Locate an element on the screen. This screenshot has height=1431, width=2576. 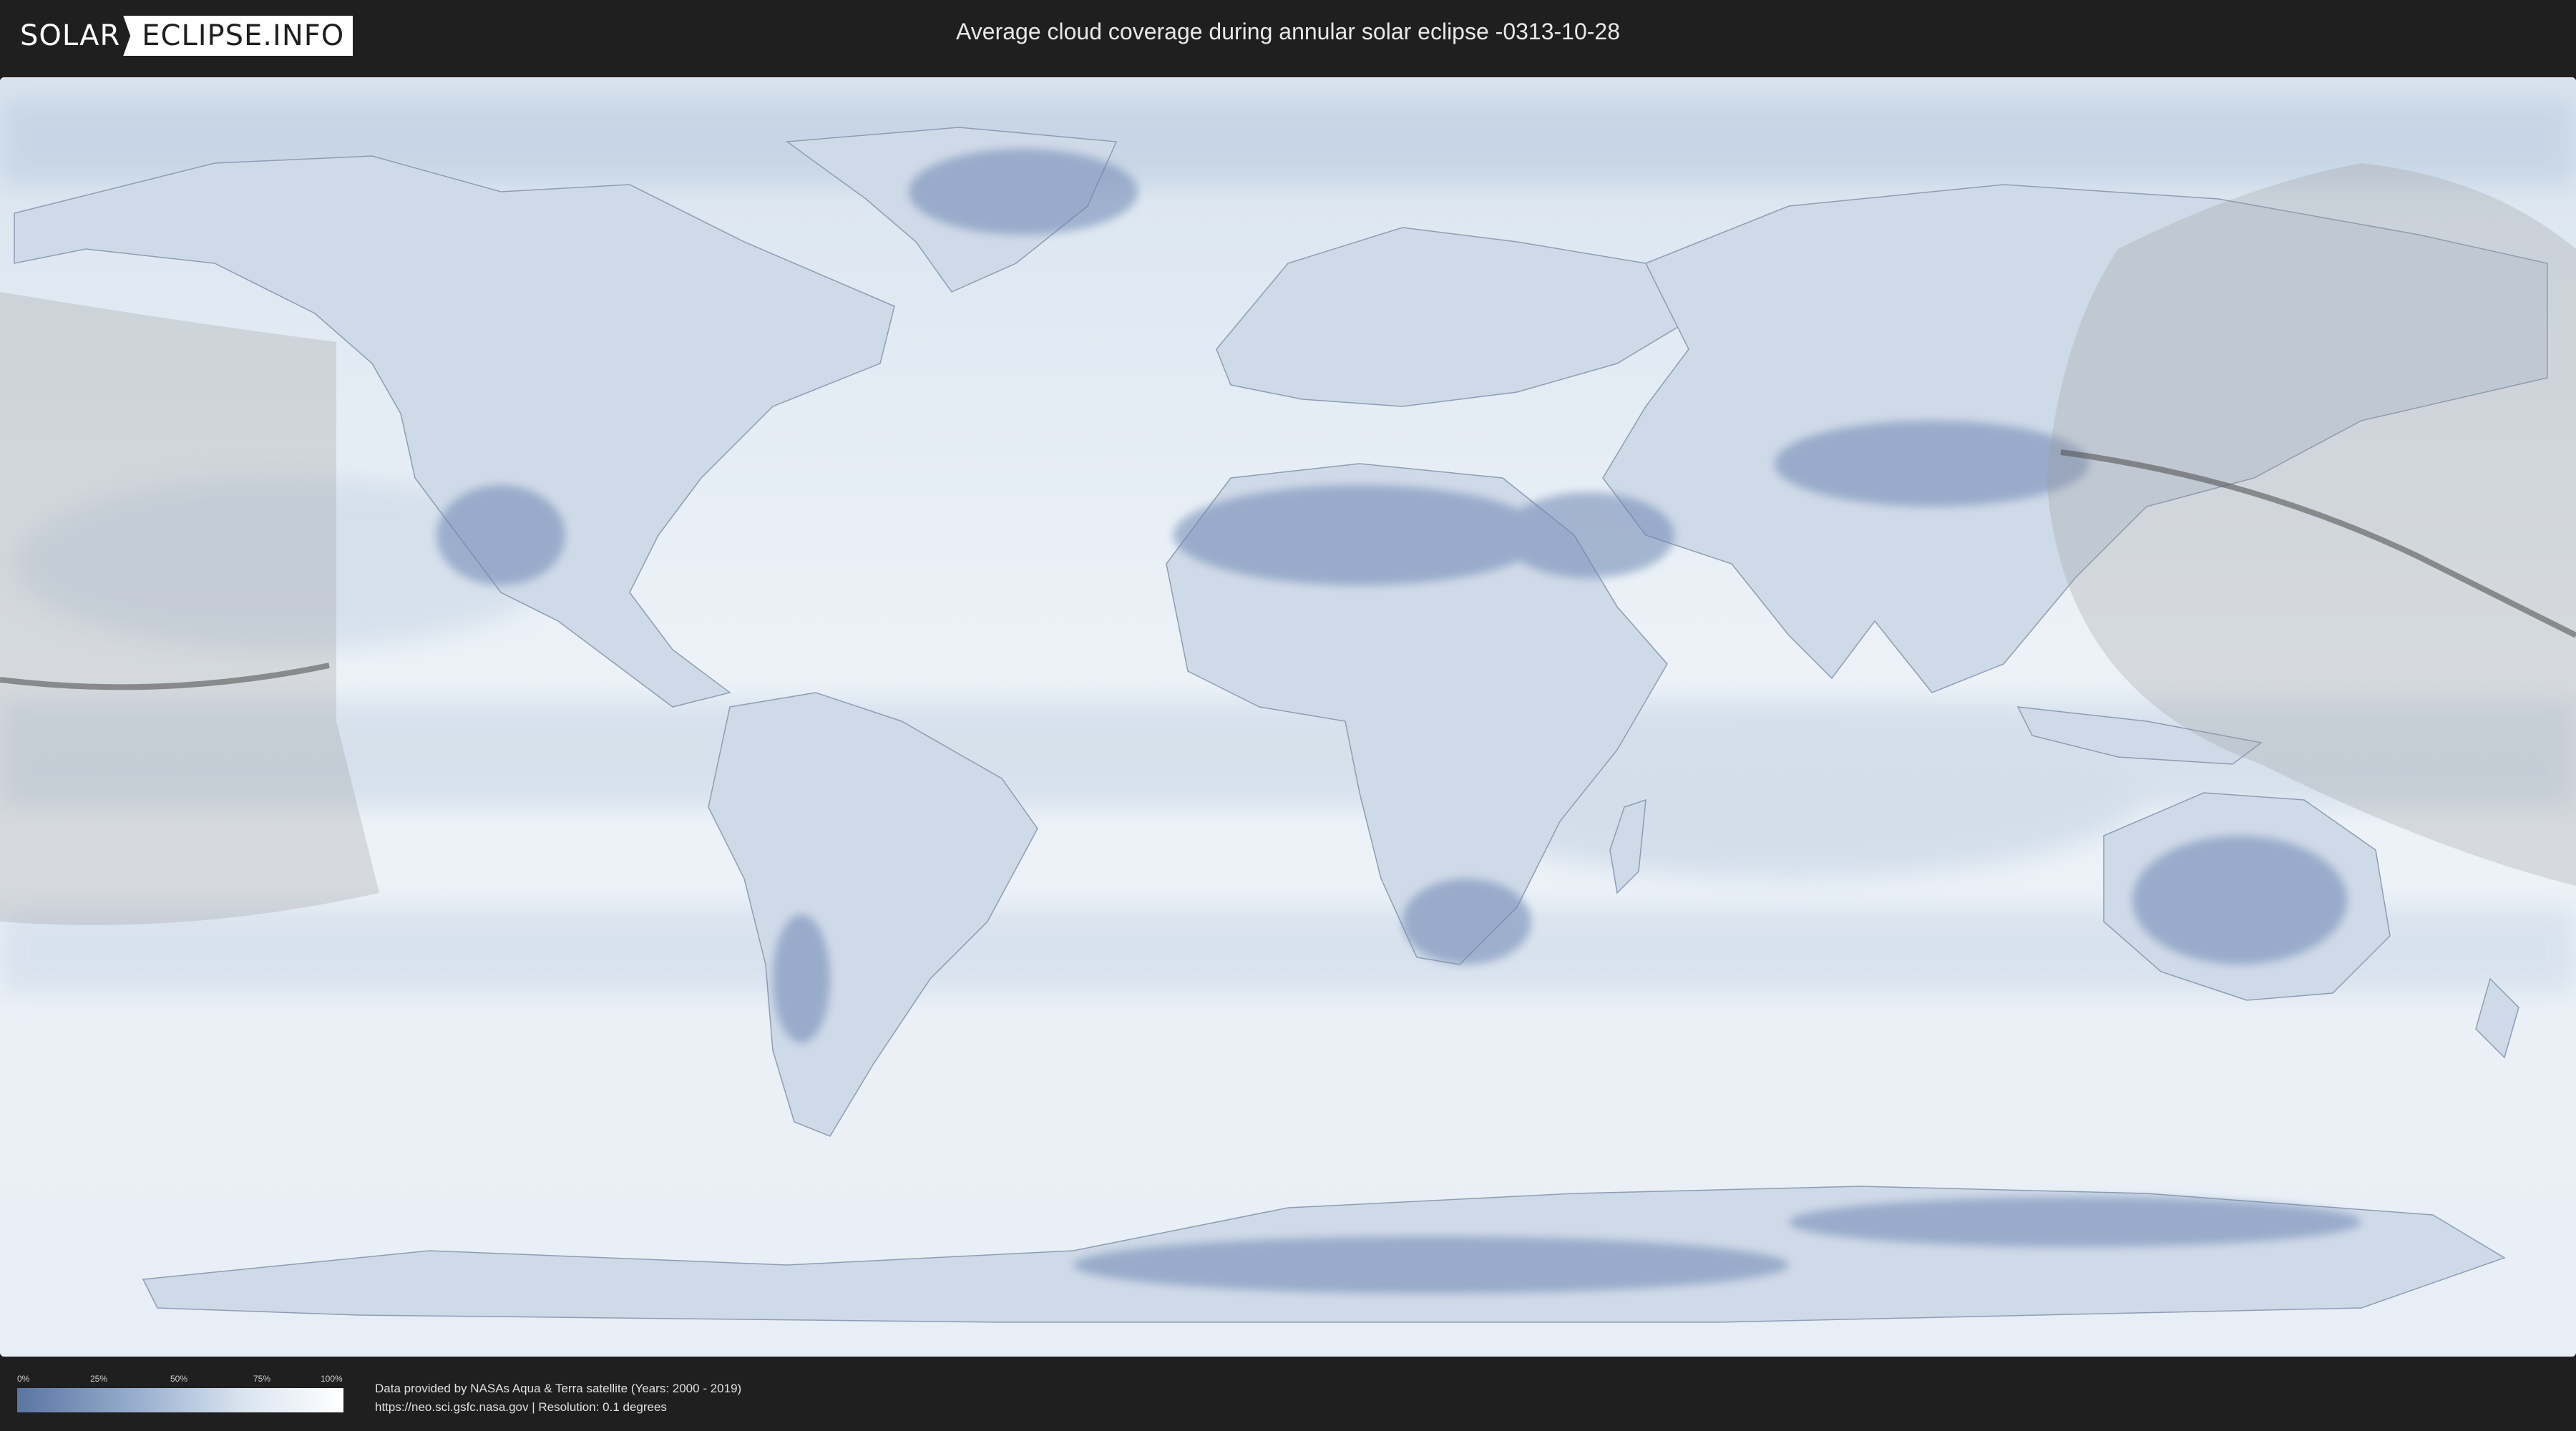
legend-tick-100: 100% is located at coordinates (332, 1379).